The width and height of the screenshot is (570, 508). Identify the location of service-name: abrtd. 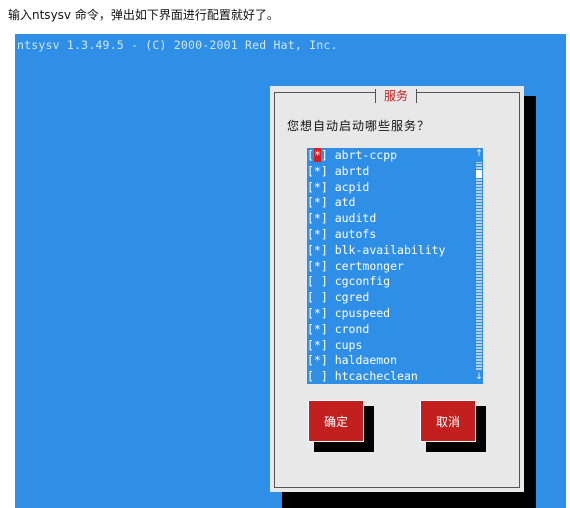
(348, 170).